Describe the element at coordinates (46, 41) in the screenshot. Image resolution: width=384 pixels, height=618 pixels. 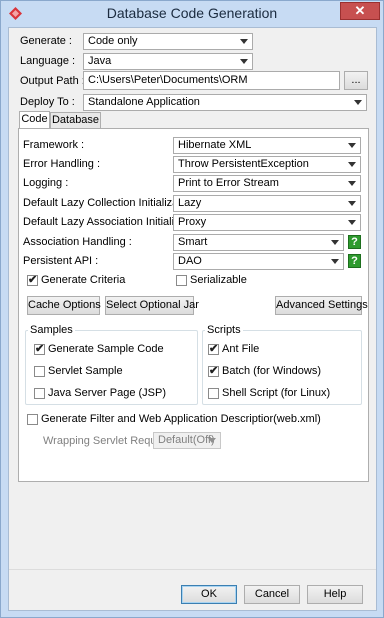
I see `generate-label: Generate :` at that location.